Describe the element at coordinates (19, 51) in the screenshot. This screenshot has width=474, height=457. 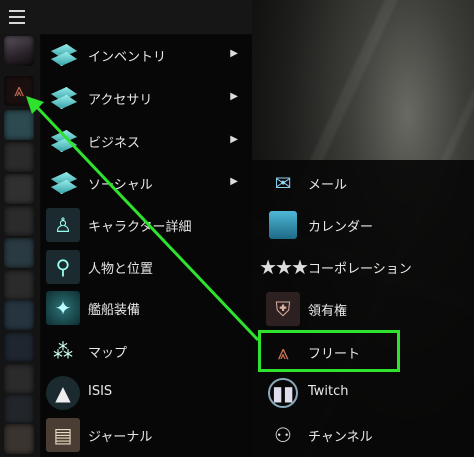
I see `character-portrait` at that location.